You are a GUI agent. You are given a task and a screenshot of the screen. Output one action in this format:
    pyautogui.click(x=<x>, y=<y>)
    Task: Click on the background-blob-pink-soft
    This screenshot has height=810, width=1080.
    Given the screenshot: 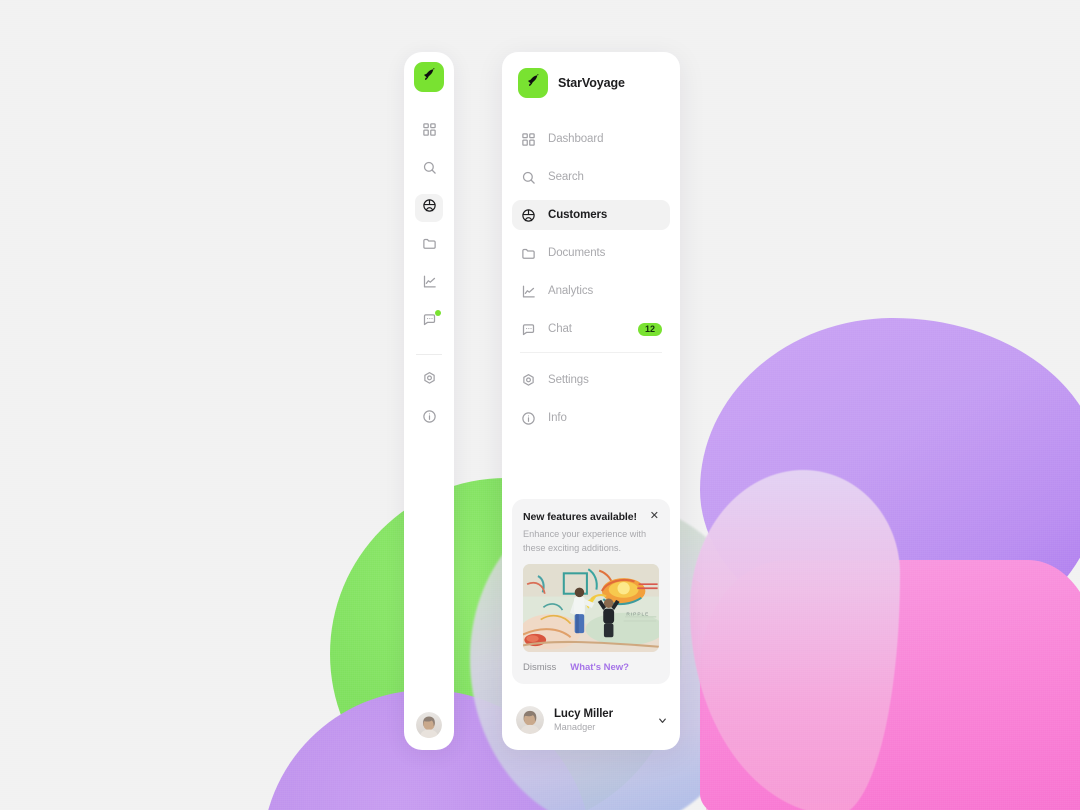 What is the action you would take?
    pyautogui.click(x=871, y=735)
    